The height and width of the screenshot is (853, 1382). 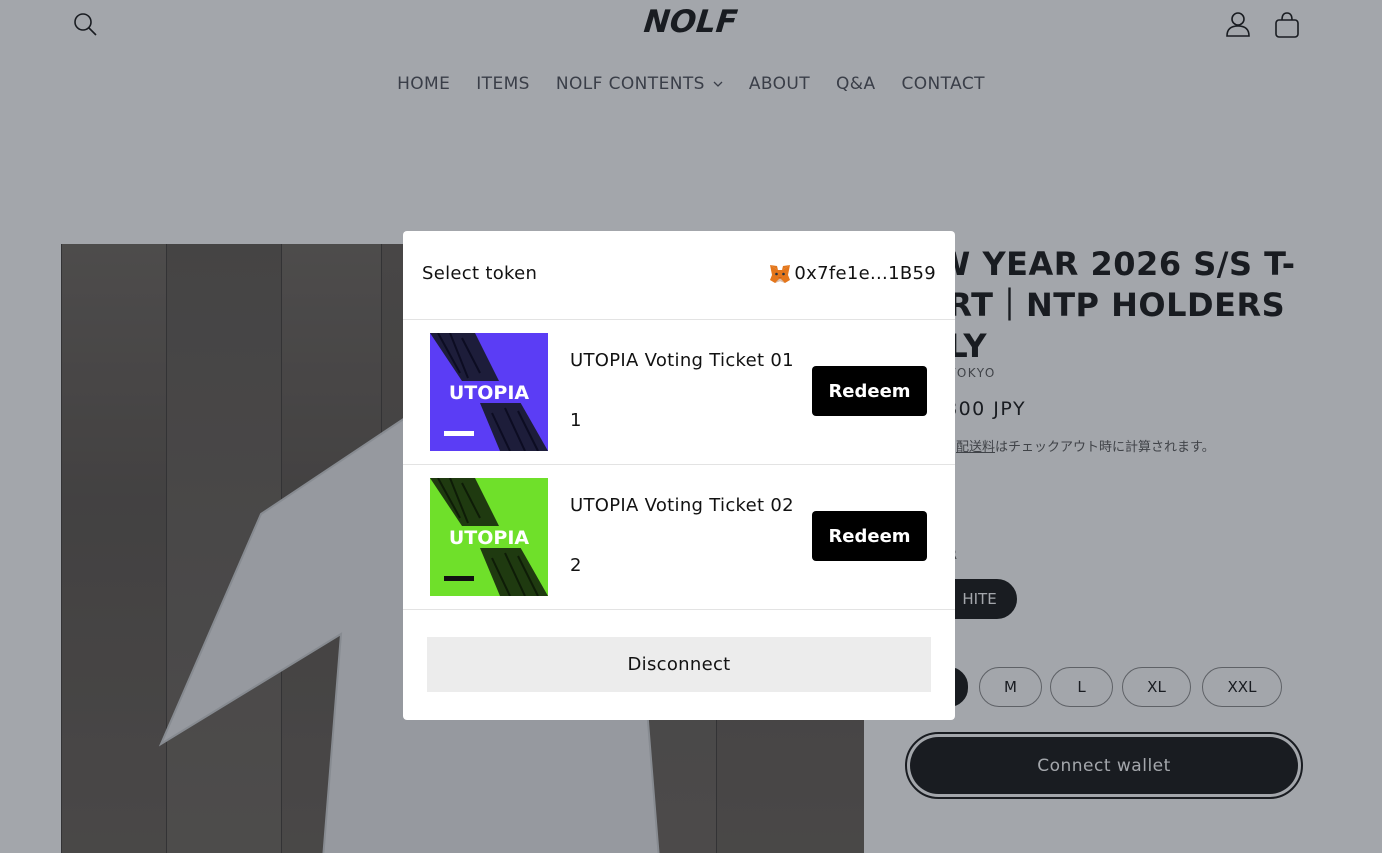 I want to click on token-row: UTOPIA UTOPIA Voting Ticket 01 1 Redeem, so click(x=679, y=392).